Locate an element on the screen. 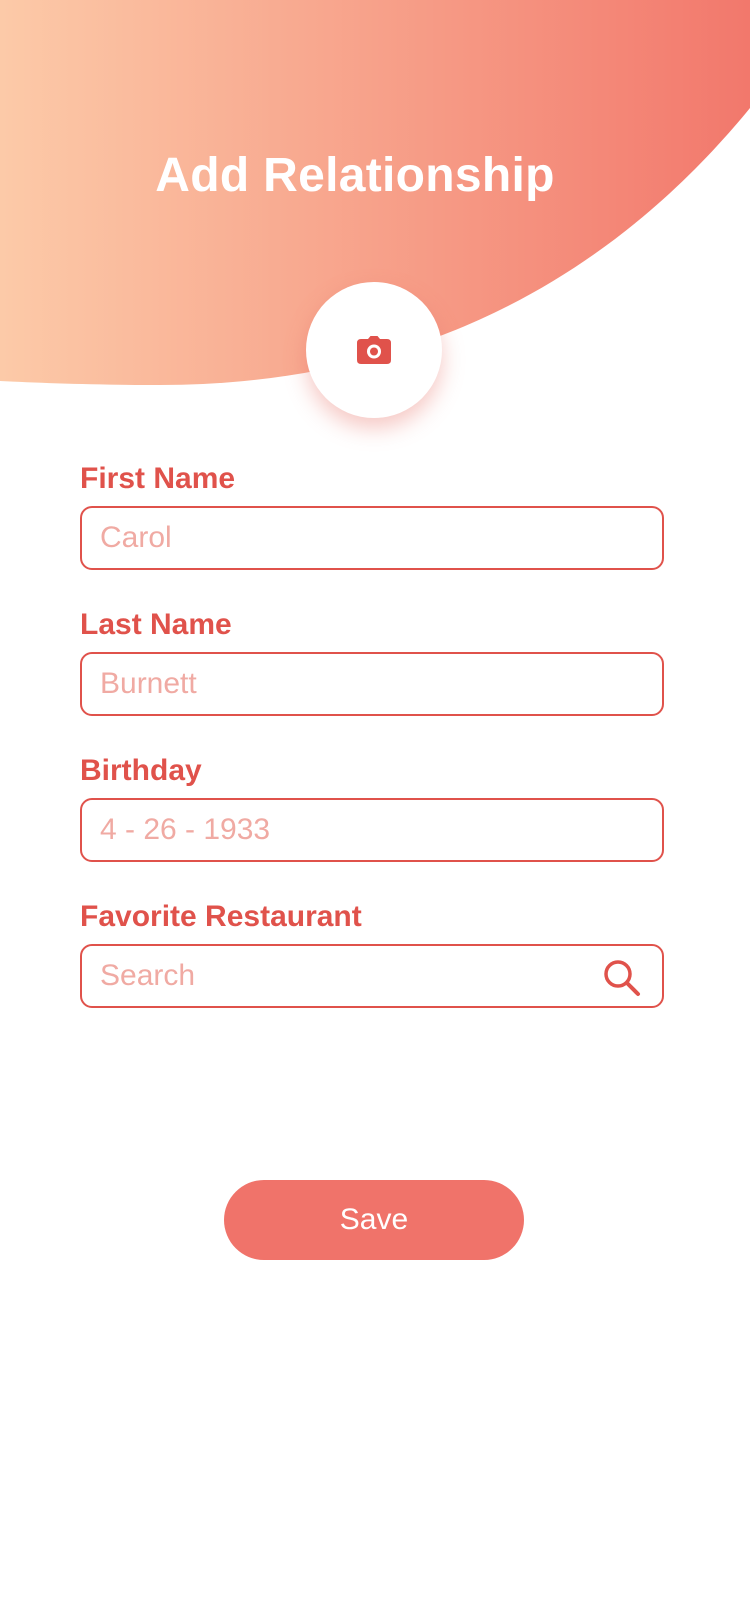 Image resolution: width=750 pixels, height=1624 pixels. add-photo-button is located at coordinates (374, 350).